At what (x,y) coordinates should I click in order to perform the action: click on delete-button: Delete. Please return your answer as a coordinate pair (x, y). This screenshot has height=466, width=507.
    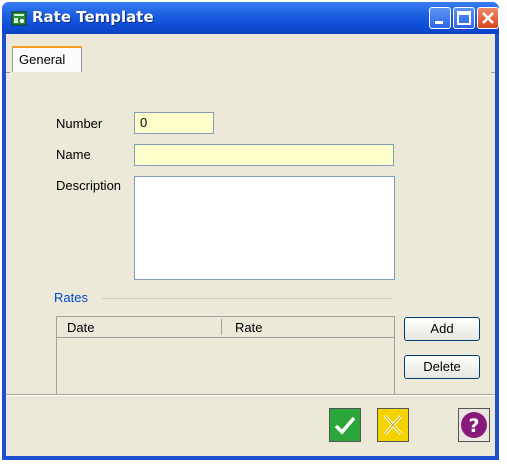
    Looking at the image, I should click on (442, 367).